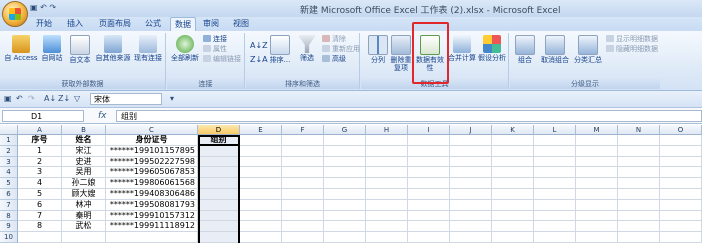  Describe the element at coordinates (387, 183) in the screenshot. I see `cell-h5` at that location.